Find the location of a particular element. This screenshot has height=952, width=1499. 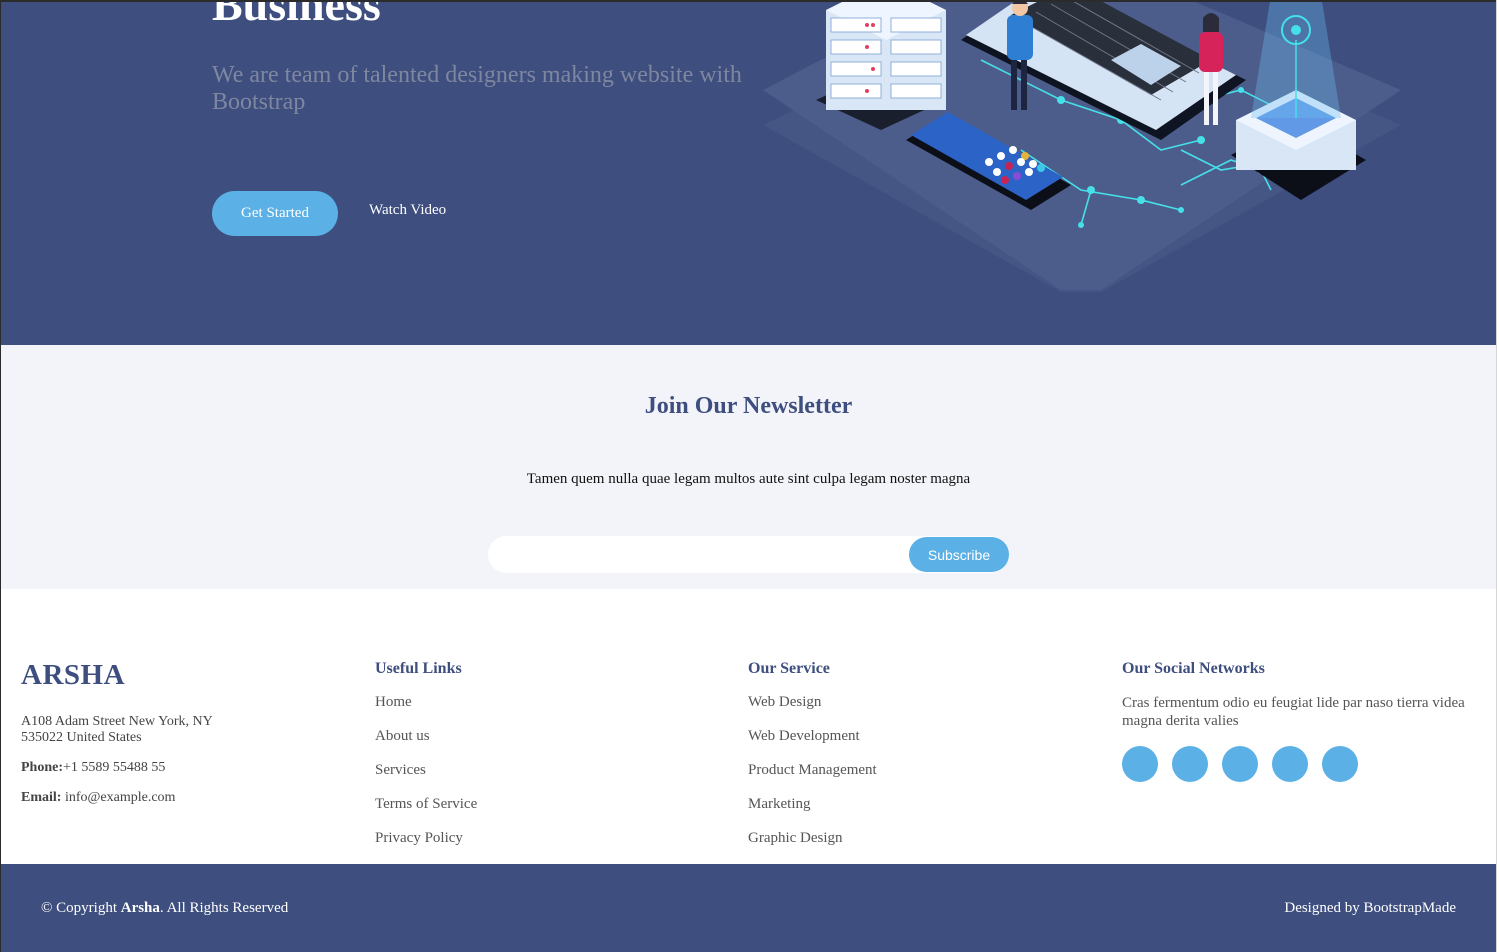

newsletter-title: Join Our Newsletter is located at coordinates (748, 406).